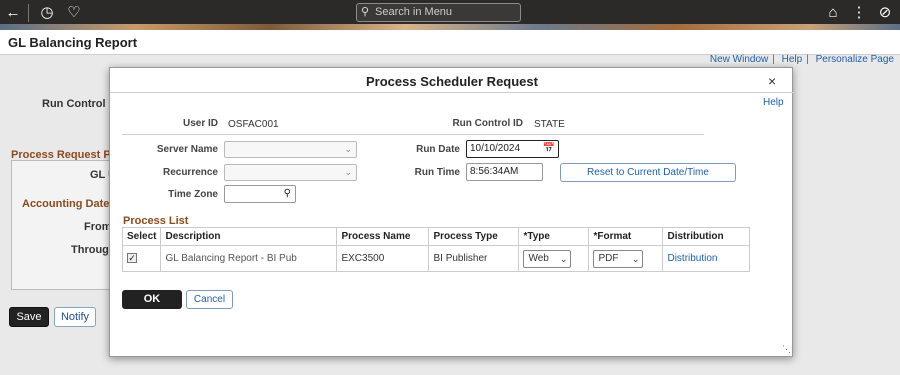 This screenshot has width=900, height=375. I want to click on modal-help-link: Help, so click(773, 102).